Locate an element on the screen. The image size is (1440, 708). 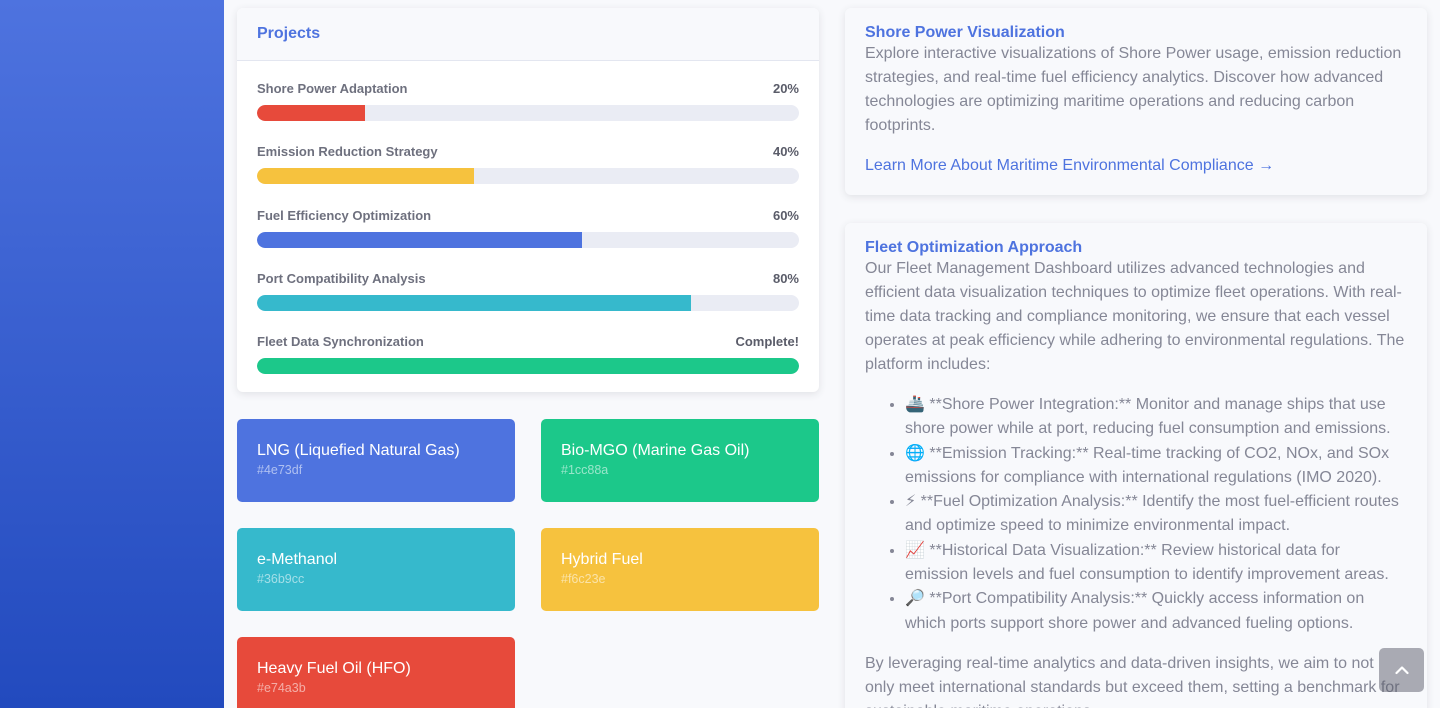
project-item: Fleet Data Synchronization Complete! is located at coordinates (528, 365).